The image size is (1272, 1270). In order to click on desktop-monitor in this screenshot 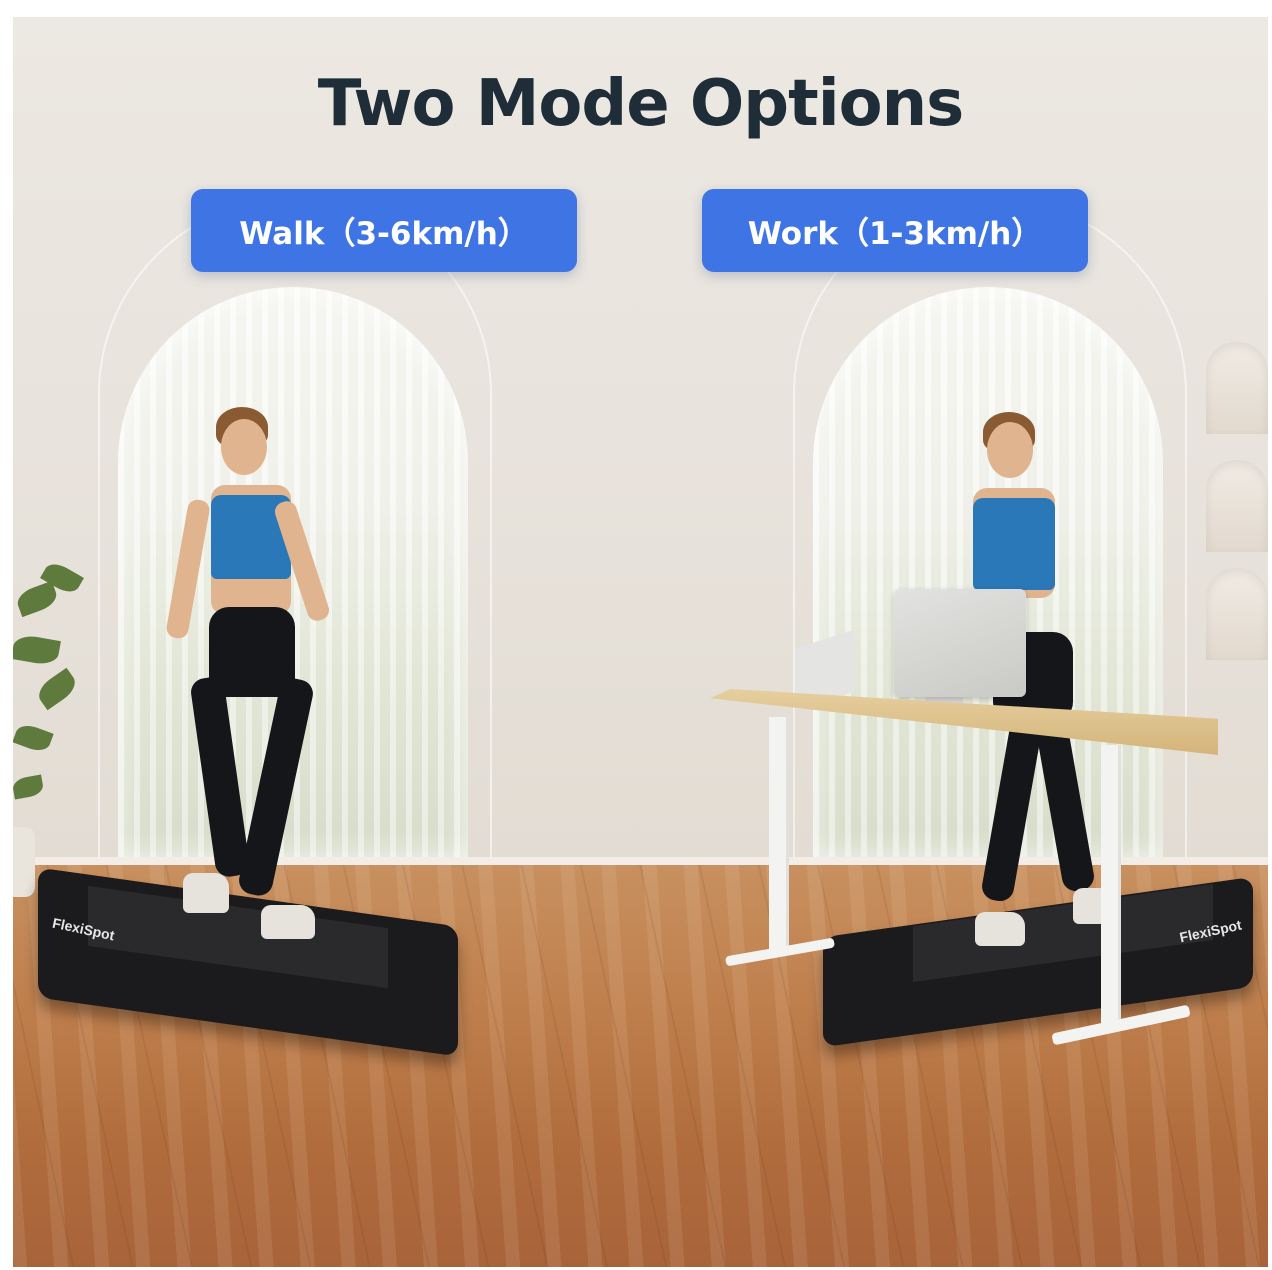, I will do `click(960, 643)`.